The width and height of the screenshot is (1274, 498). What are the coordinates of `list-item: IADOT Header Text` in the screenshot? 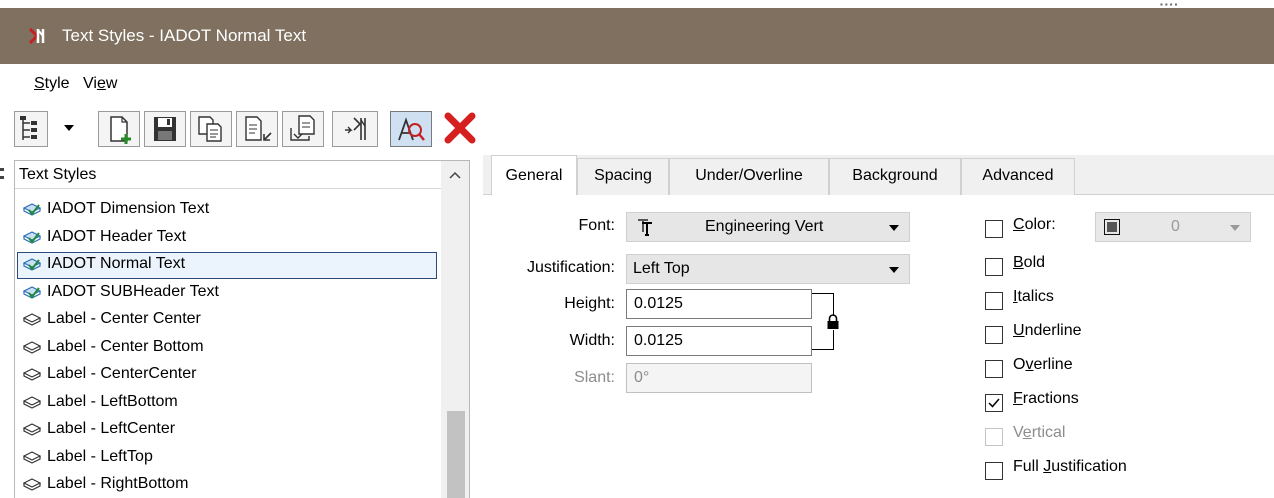 It's located at (227, 238).